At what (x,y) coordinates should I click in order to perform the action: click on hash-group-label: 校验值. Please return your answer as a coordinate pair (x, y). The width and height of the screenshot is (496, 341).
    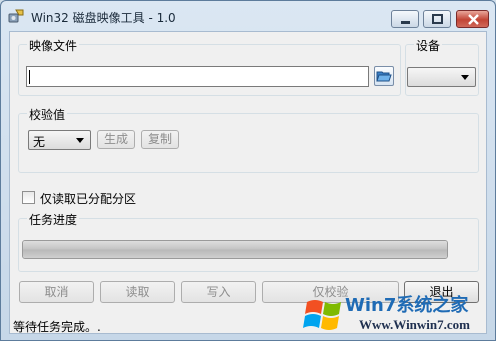
    Looking at the image, I should click on (47, 114).